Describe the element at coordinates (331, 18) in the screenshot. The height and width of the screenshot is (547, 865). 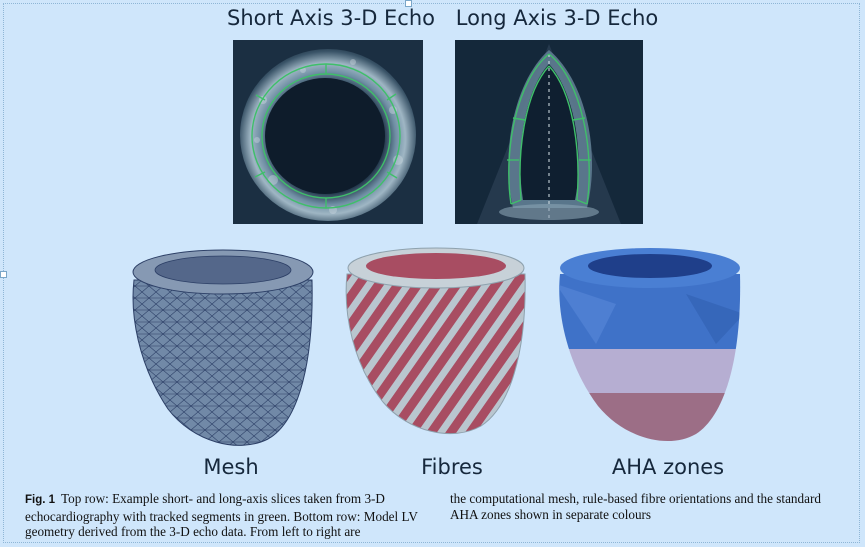
I see `short-axis-label: Short Axis 3-D Echo` at that location.